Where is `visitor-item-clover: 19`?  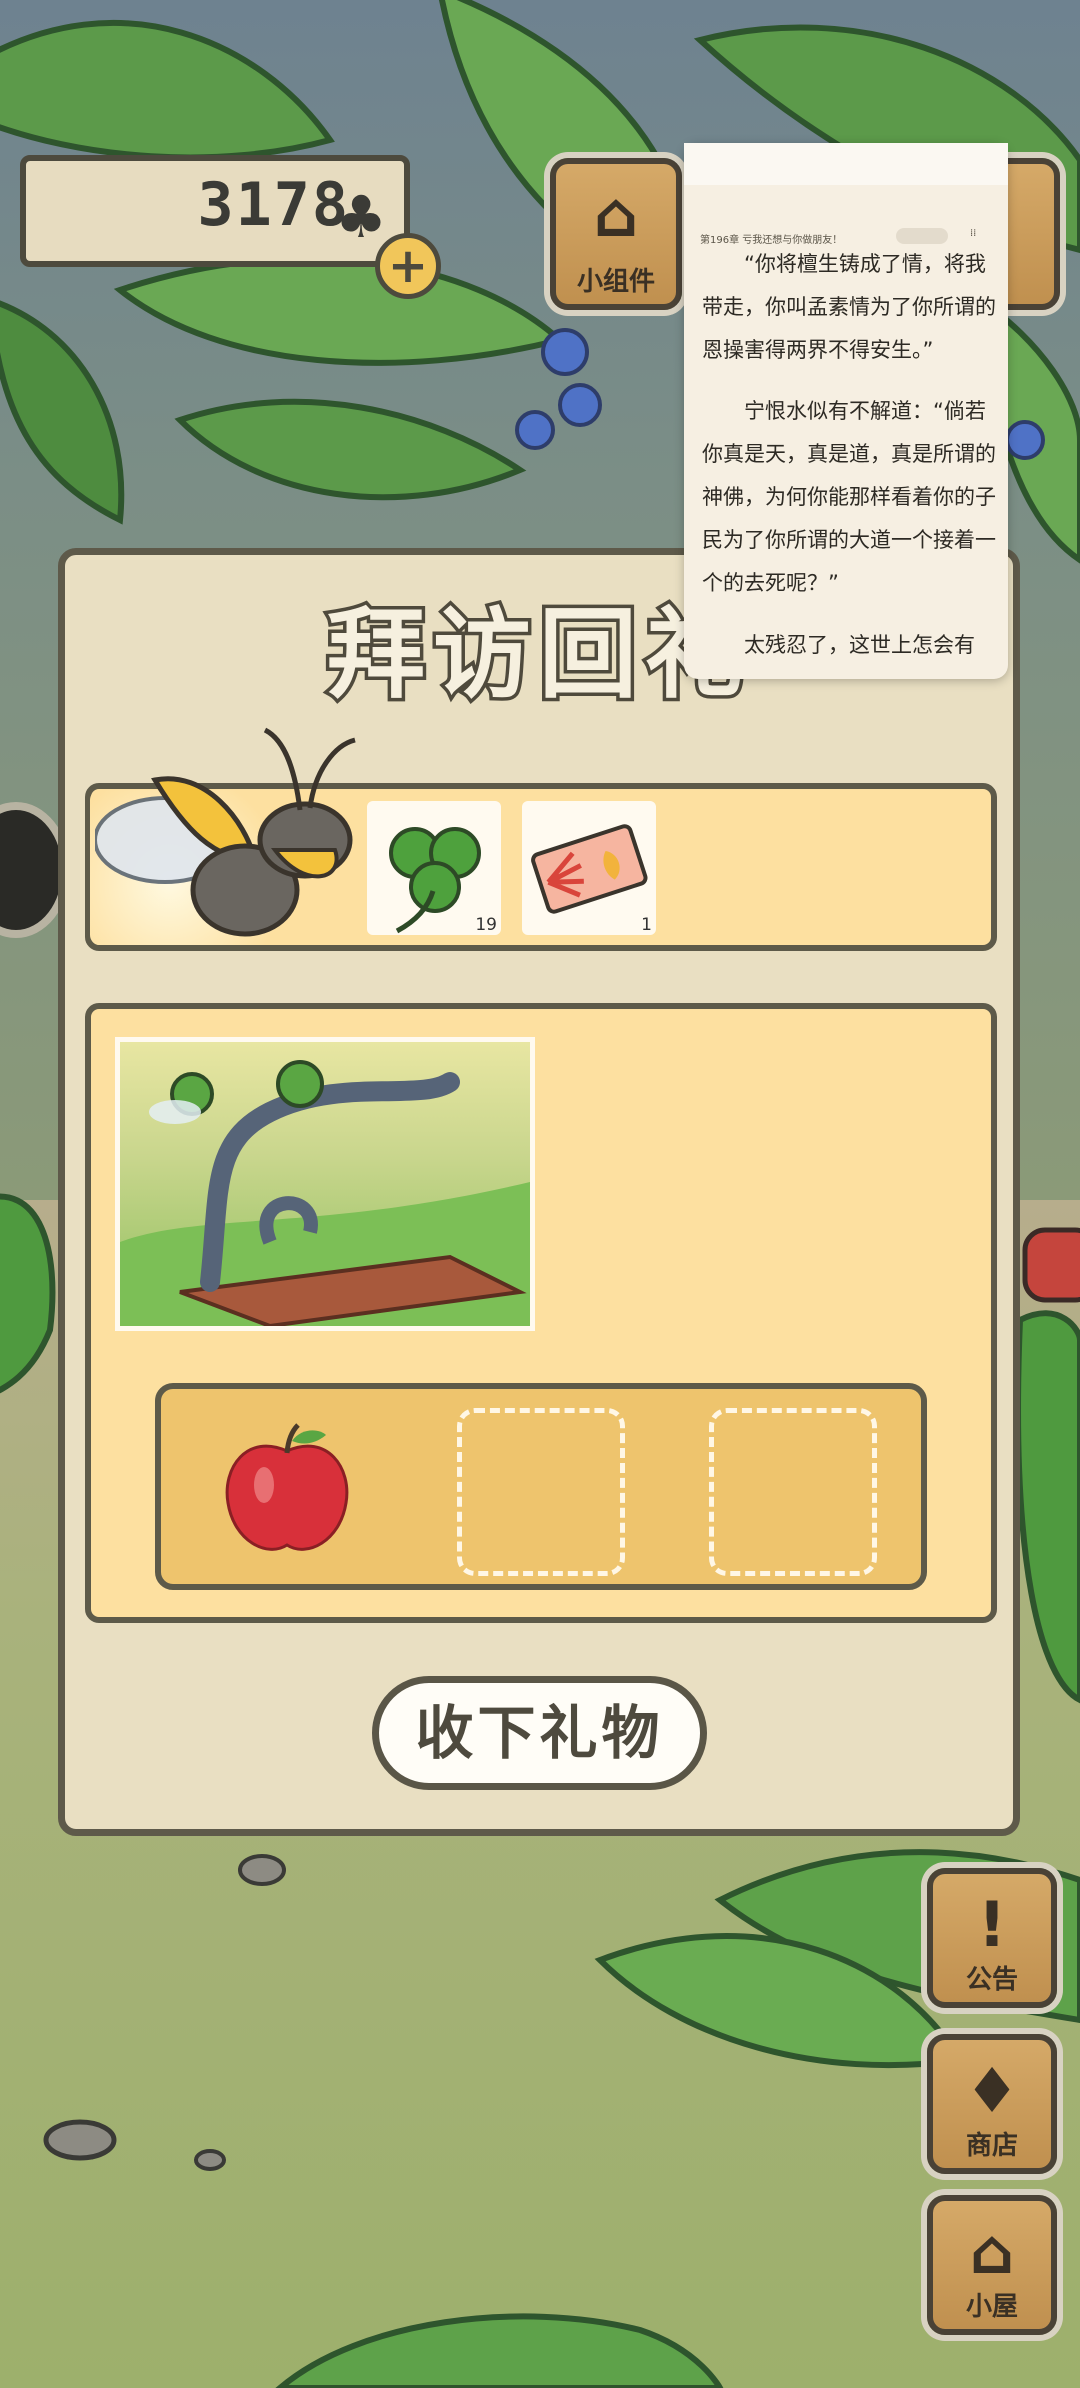
visitor-item-clover: 19 is located at coordinates (434, 868).